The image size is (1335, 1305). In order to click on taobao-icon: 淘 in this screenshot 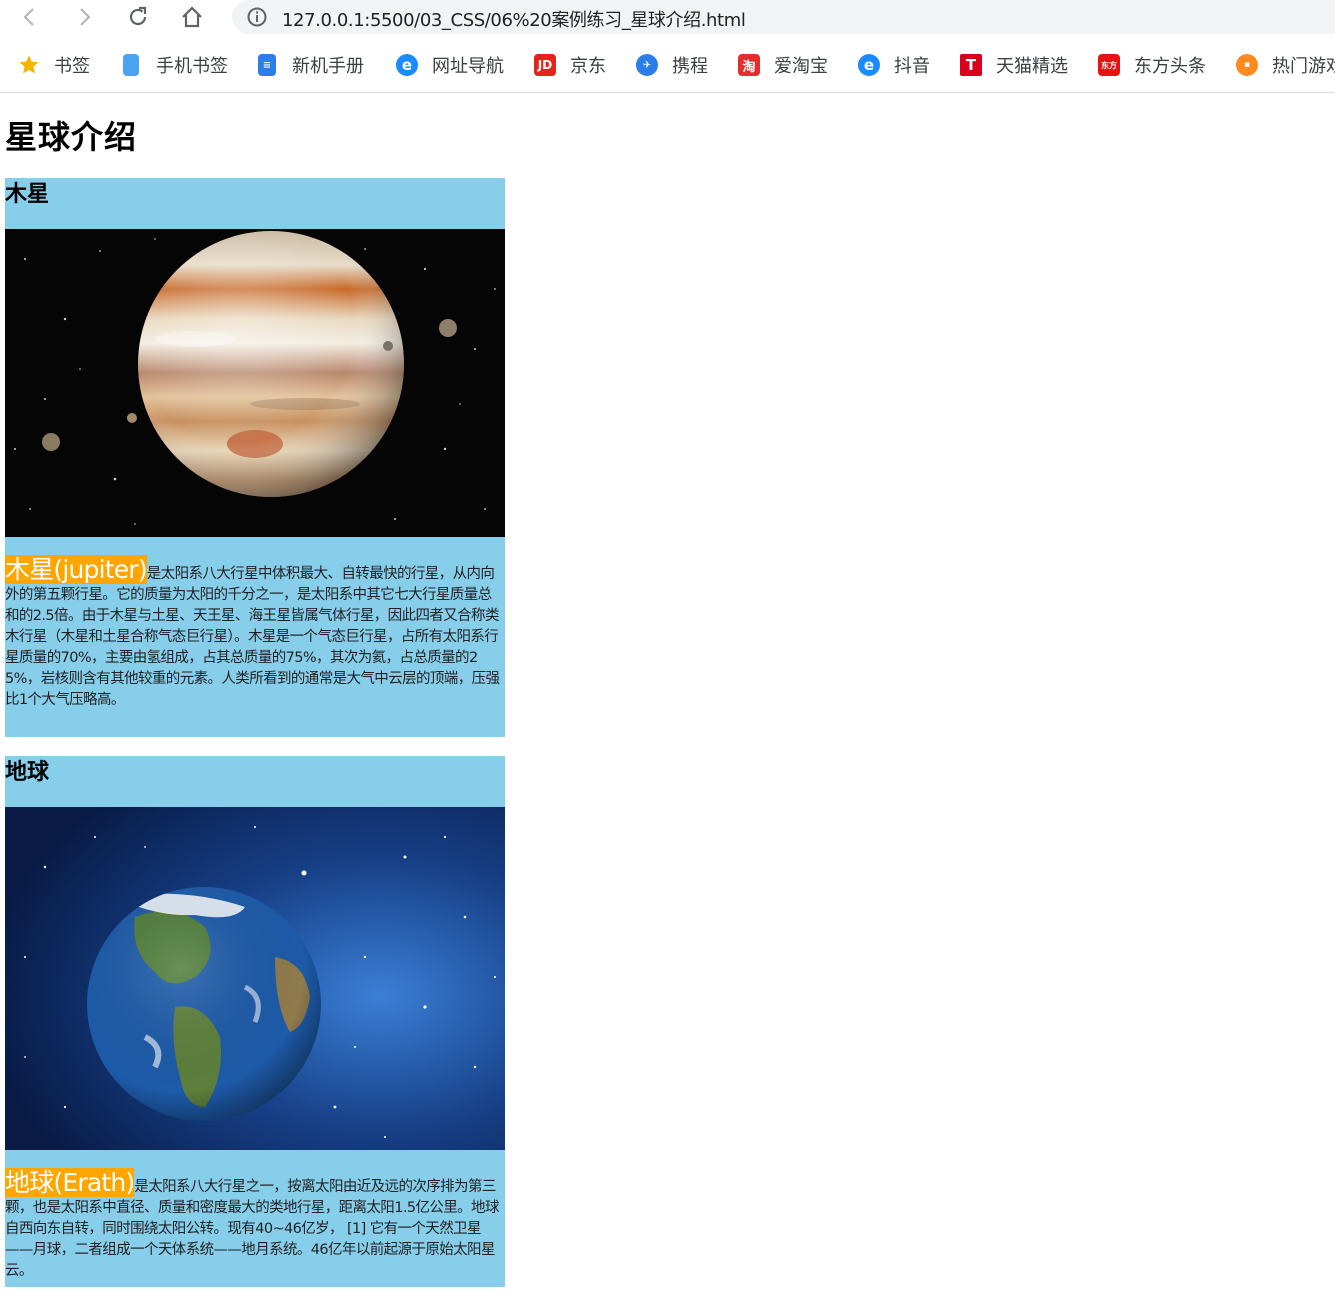, I will do `click(749, 65)`.